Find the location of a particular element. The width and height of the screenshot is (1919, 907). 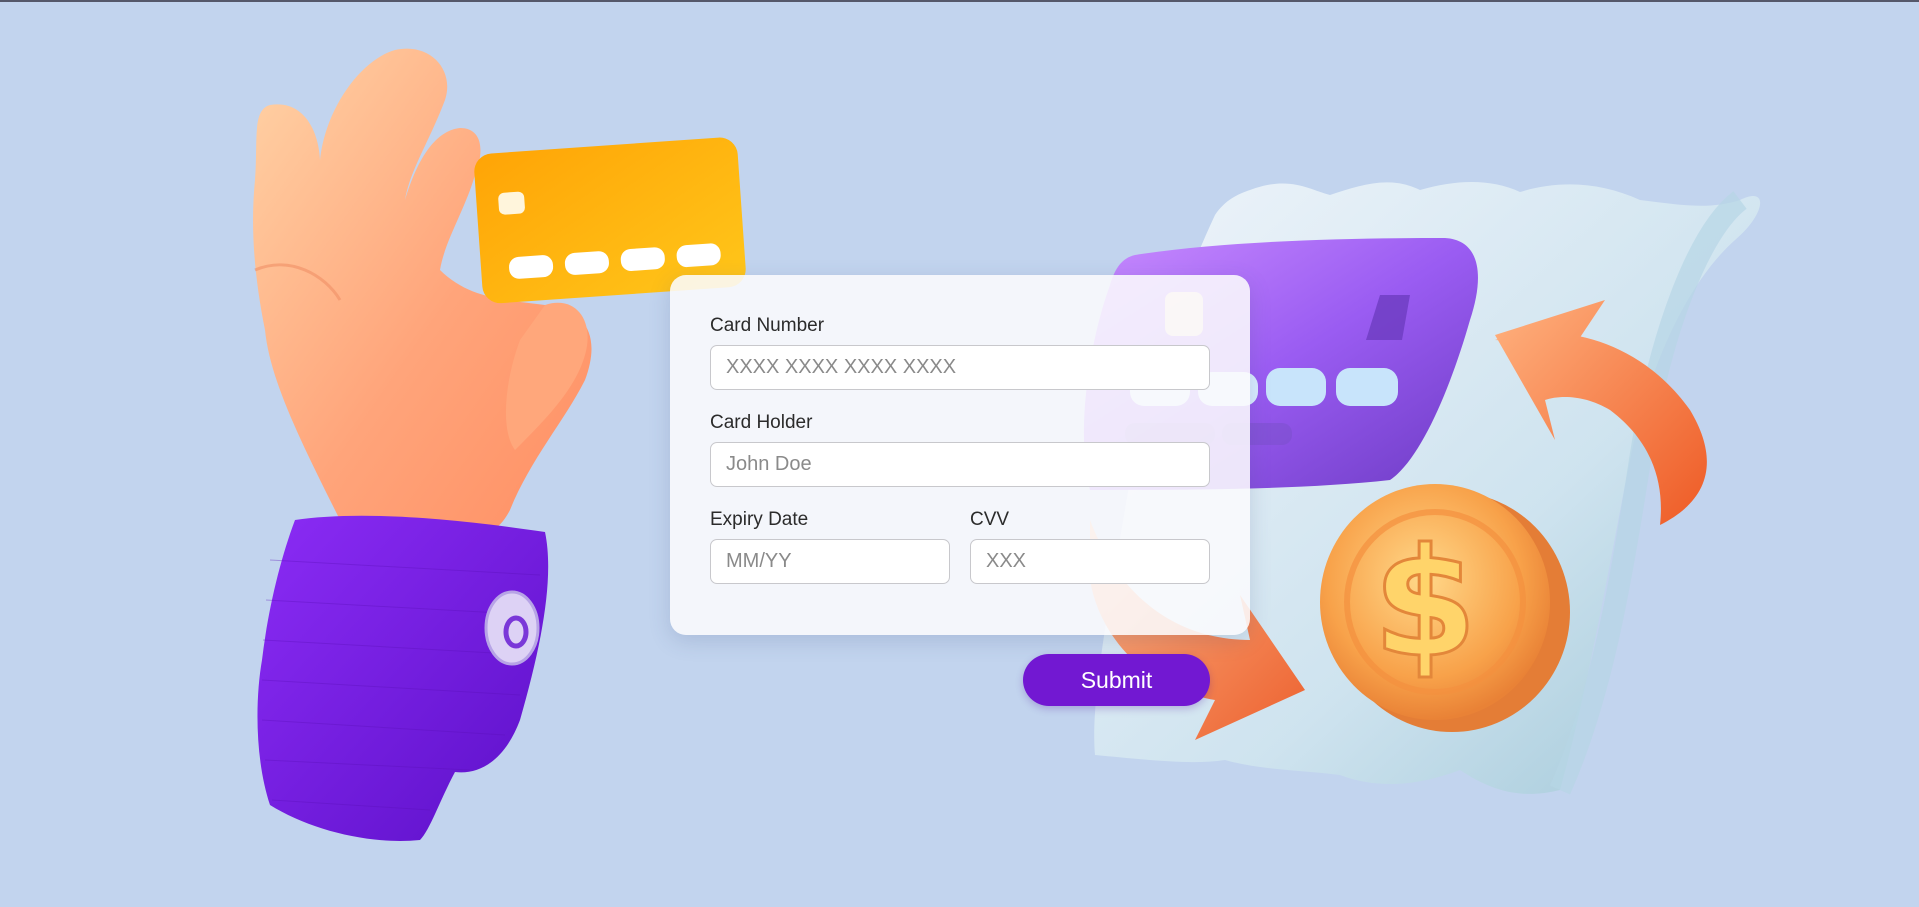

card-holder-group: Card Holder is located at coordinates (960, 449).